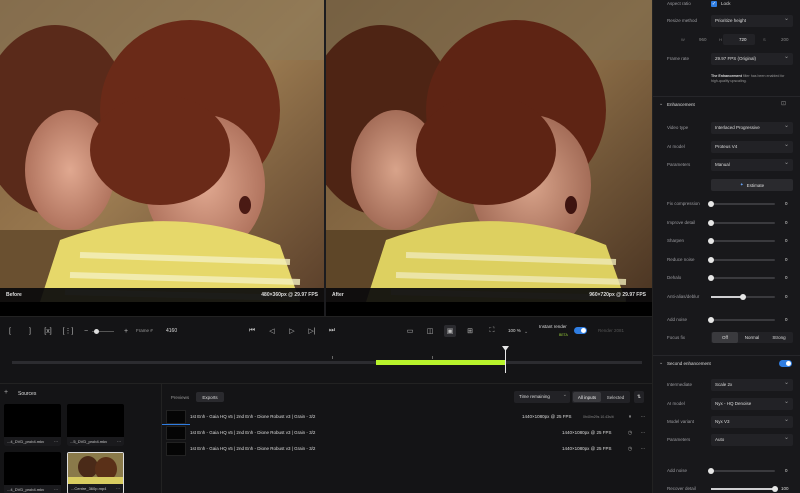  I want to click on focus-normal-option: Normal, so click(752, 337).